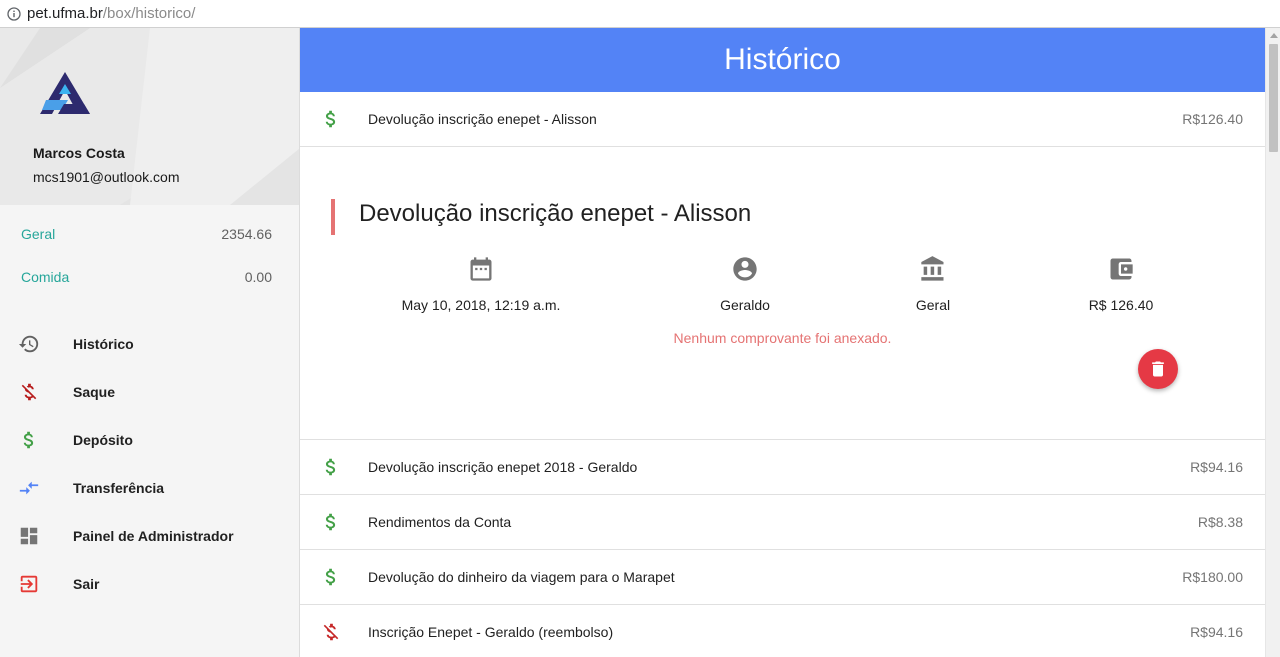  I want to click on row-amount: R$126.40, so click(1212, 119).